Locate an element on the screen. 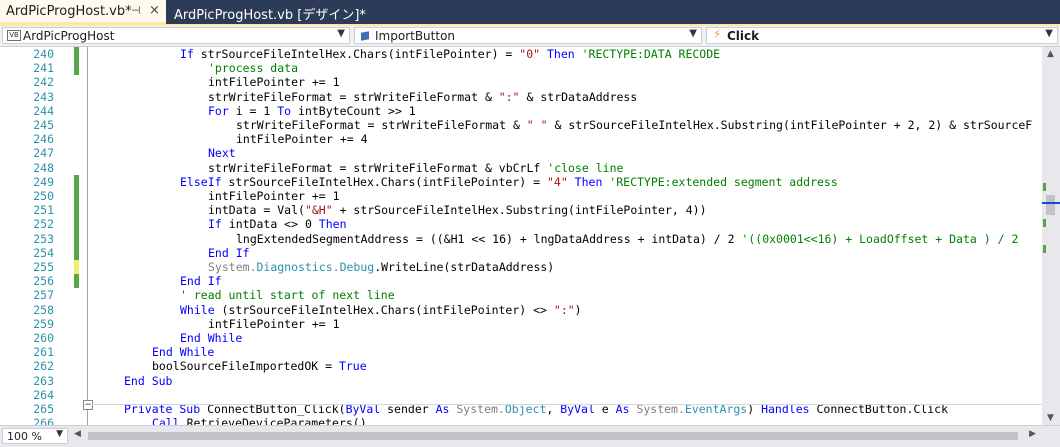  code-token: intByteCount >> 1 is located at coordinates (357, 110).